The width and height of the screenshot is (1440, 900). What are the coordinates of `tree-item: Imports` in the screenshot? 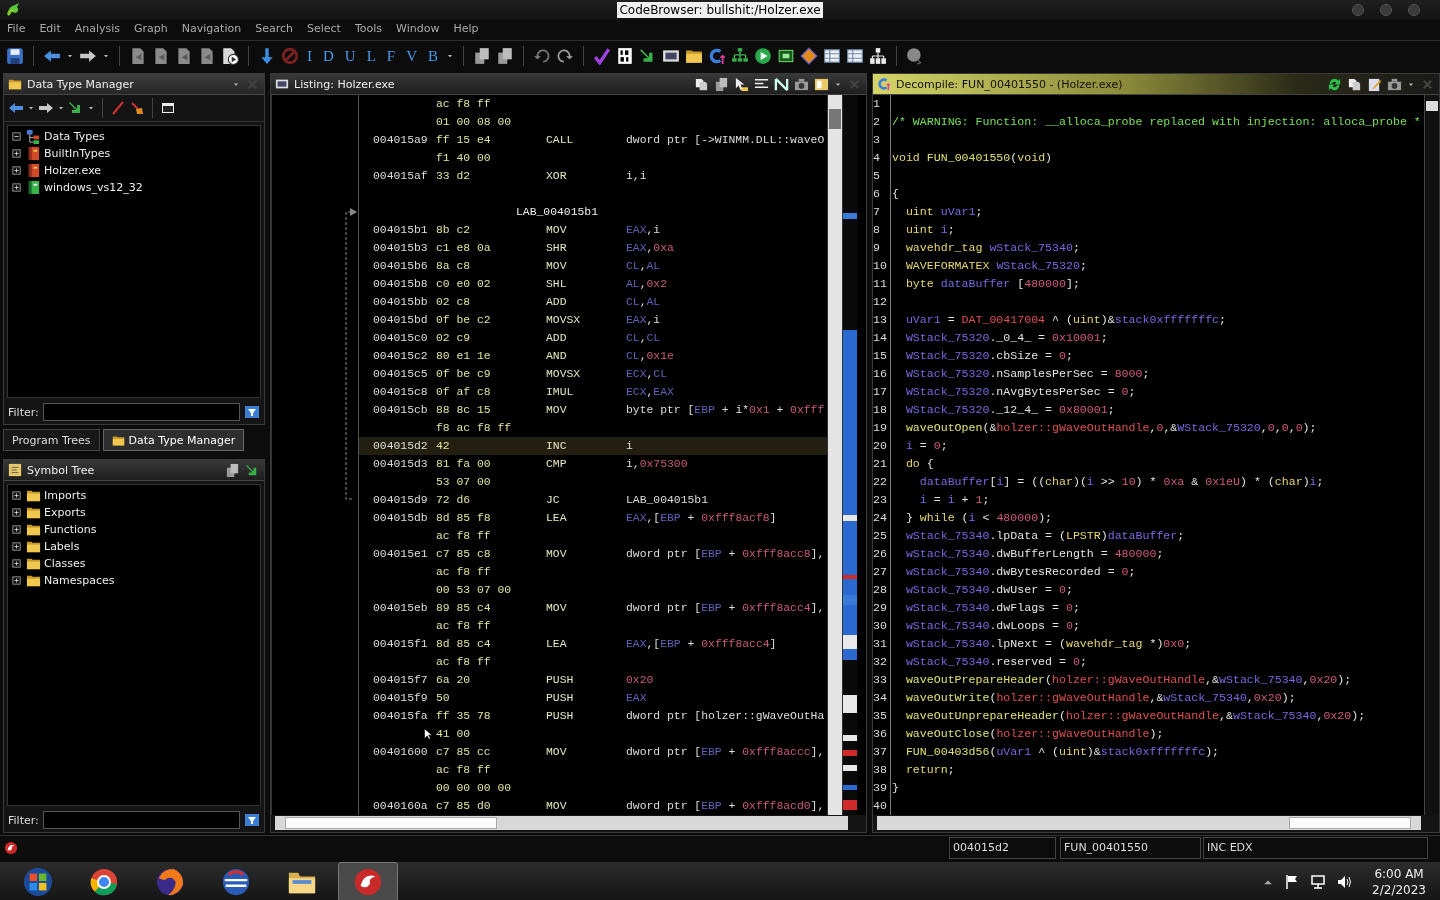 It's located at (65, 495).